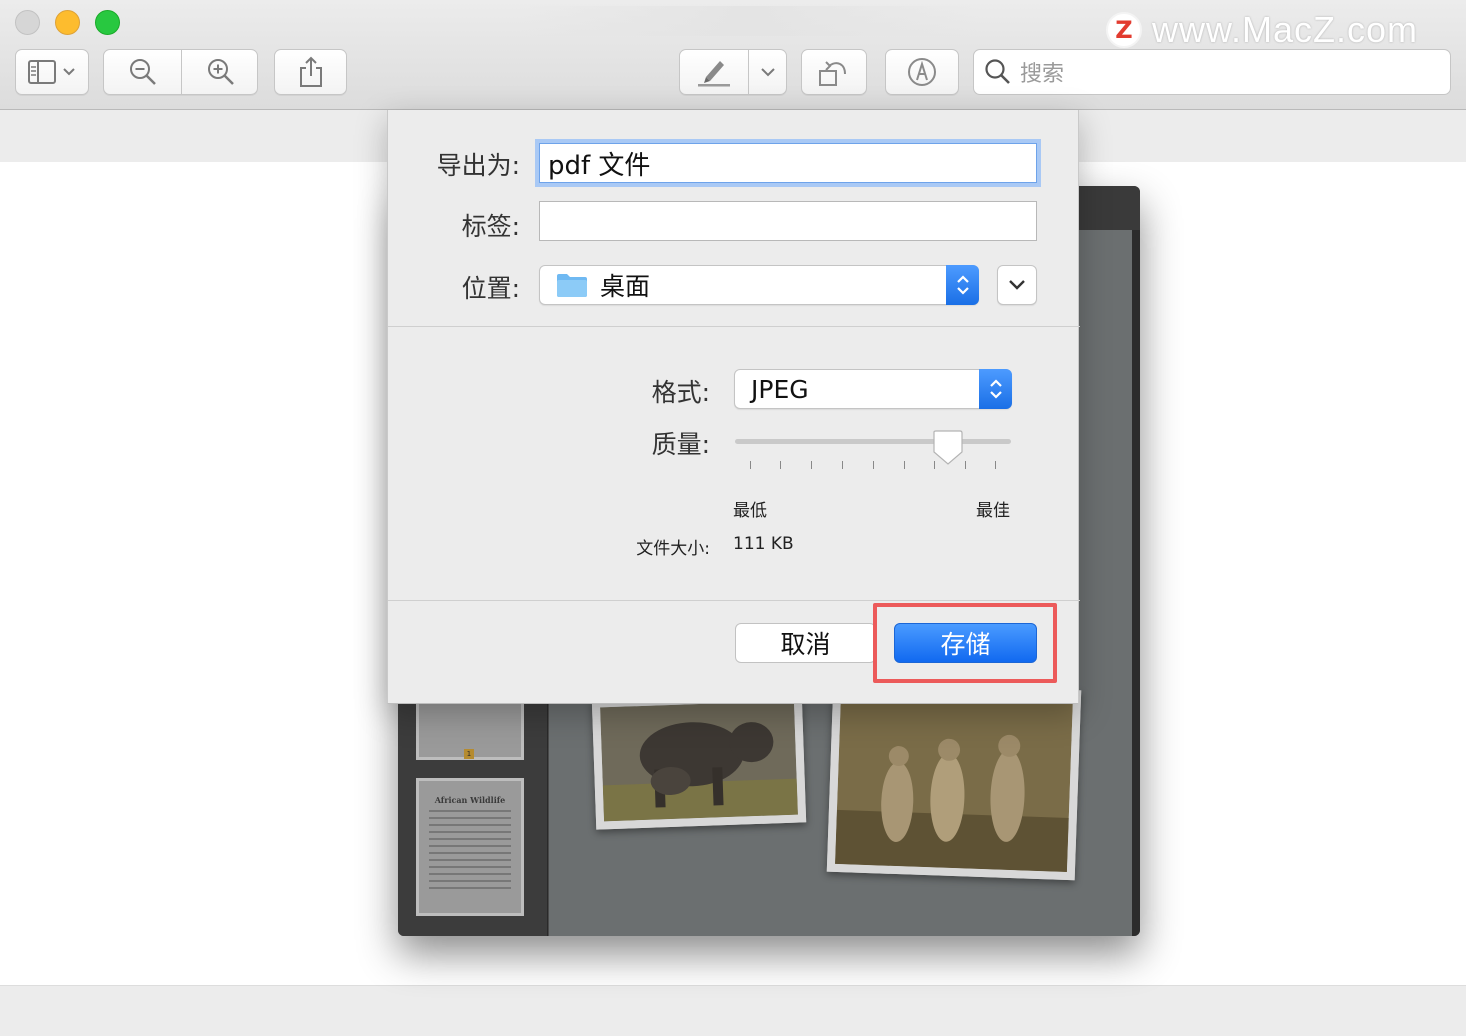 Image resolution: width=1466 pixels, height=1036 pixels. I want to click on watermark-text: www.MacZ.com, so click(1285, 29).